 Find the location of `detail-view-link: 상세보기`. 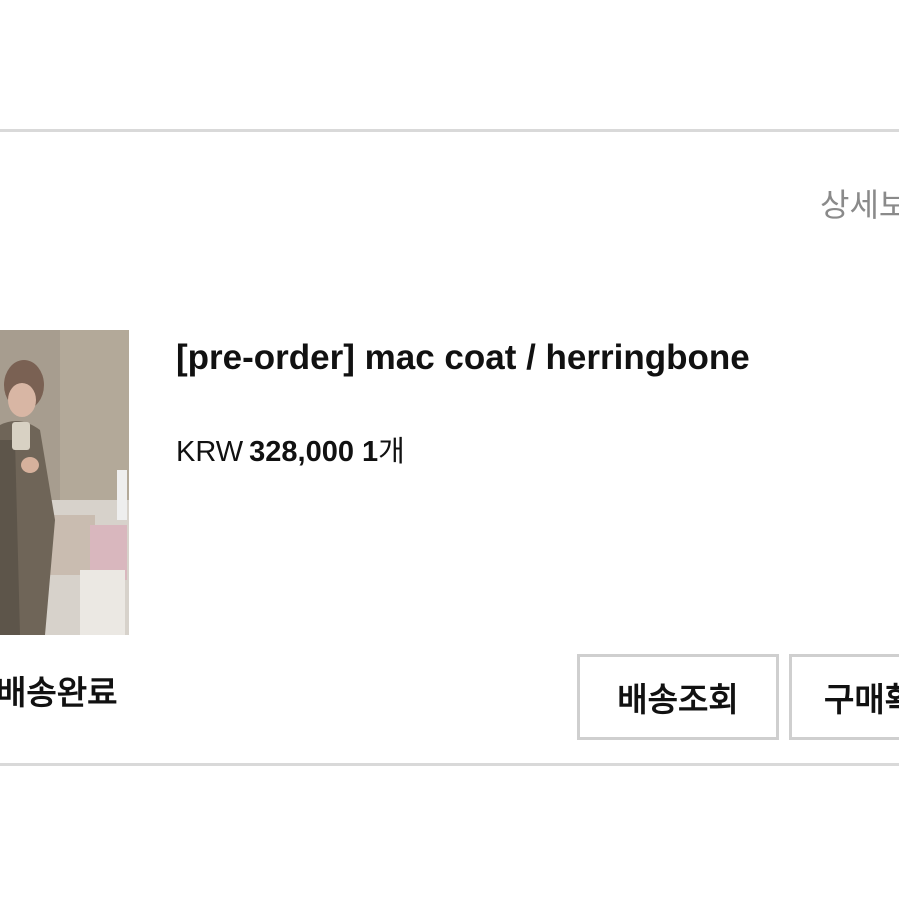

detail-view-link: 상세보기 is located at coordinates (859, 203).